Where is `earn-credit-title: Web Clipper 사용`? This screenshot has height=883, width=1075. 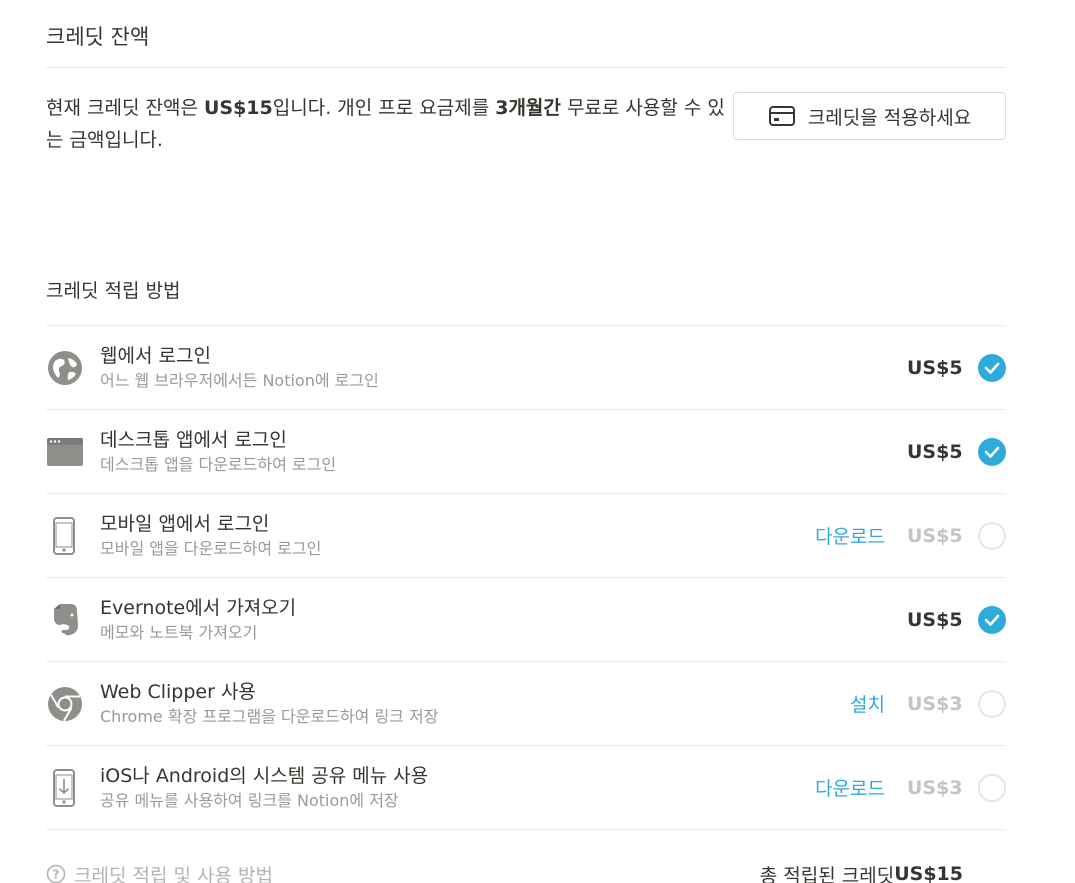
earn-credit-title: Web Clipper 사용 is located at coordinates (178, 691).